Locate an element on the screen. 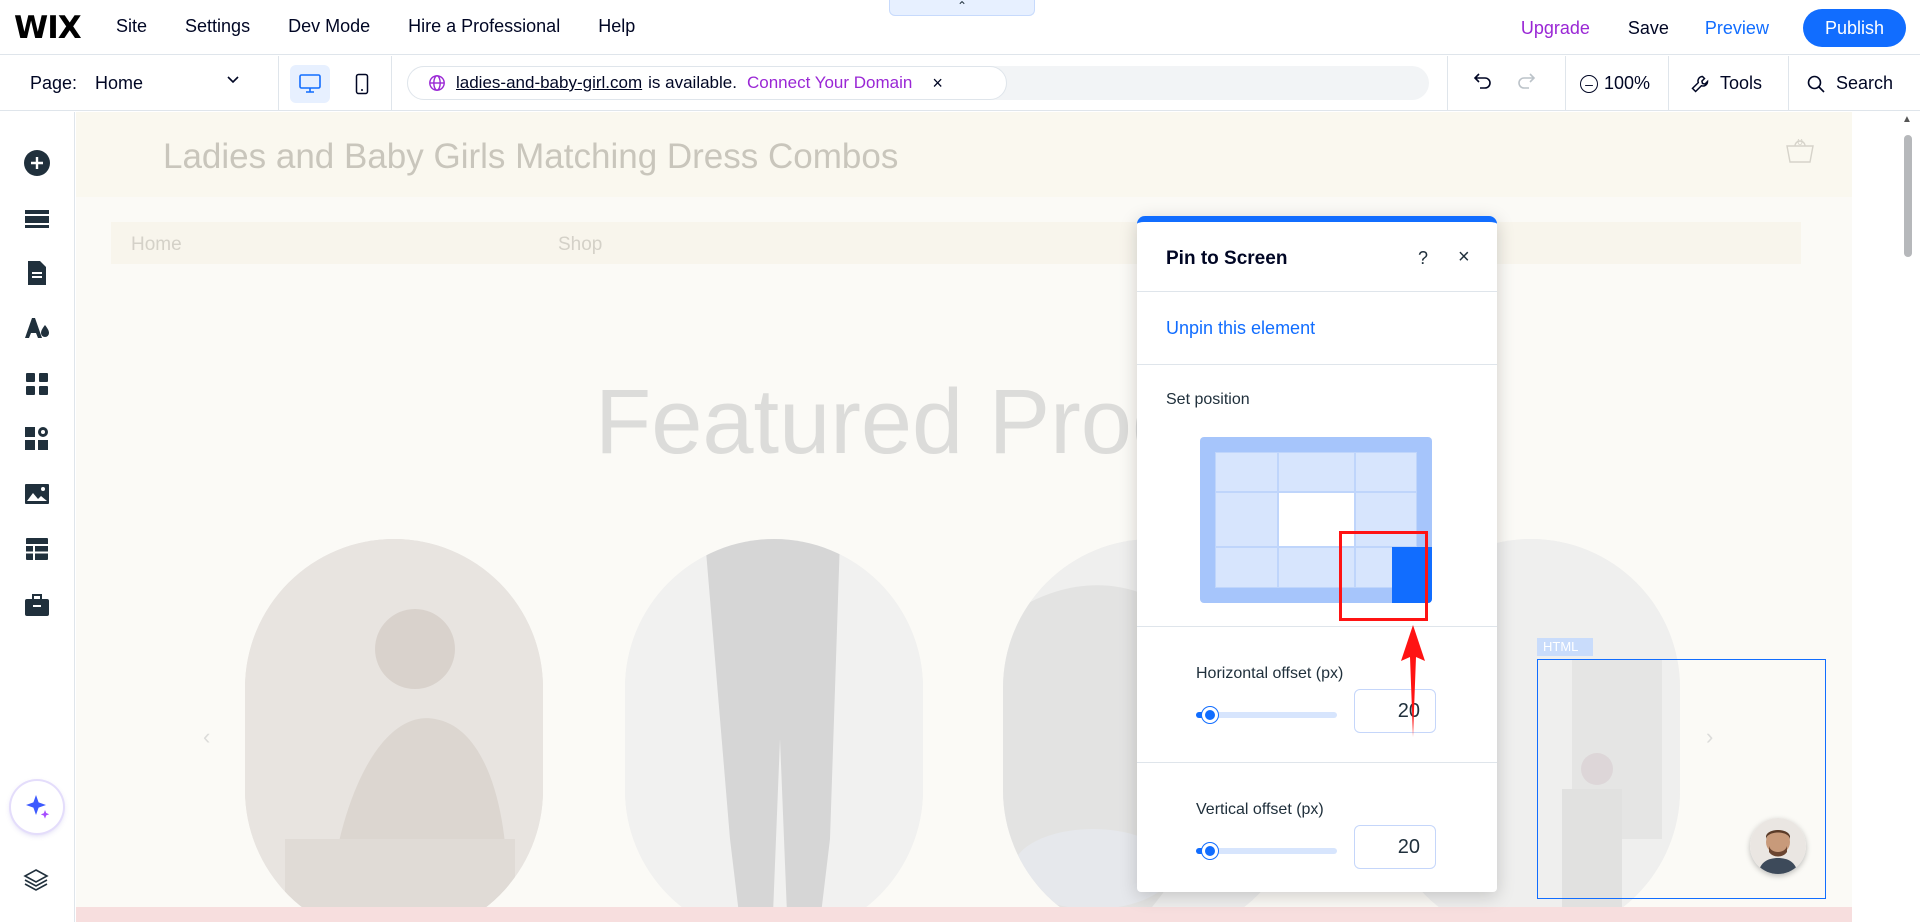 Image resolution: width=1920 pixels, height=922 pixels. html-element-tag: HTML is located at coordinates (1565, 647).